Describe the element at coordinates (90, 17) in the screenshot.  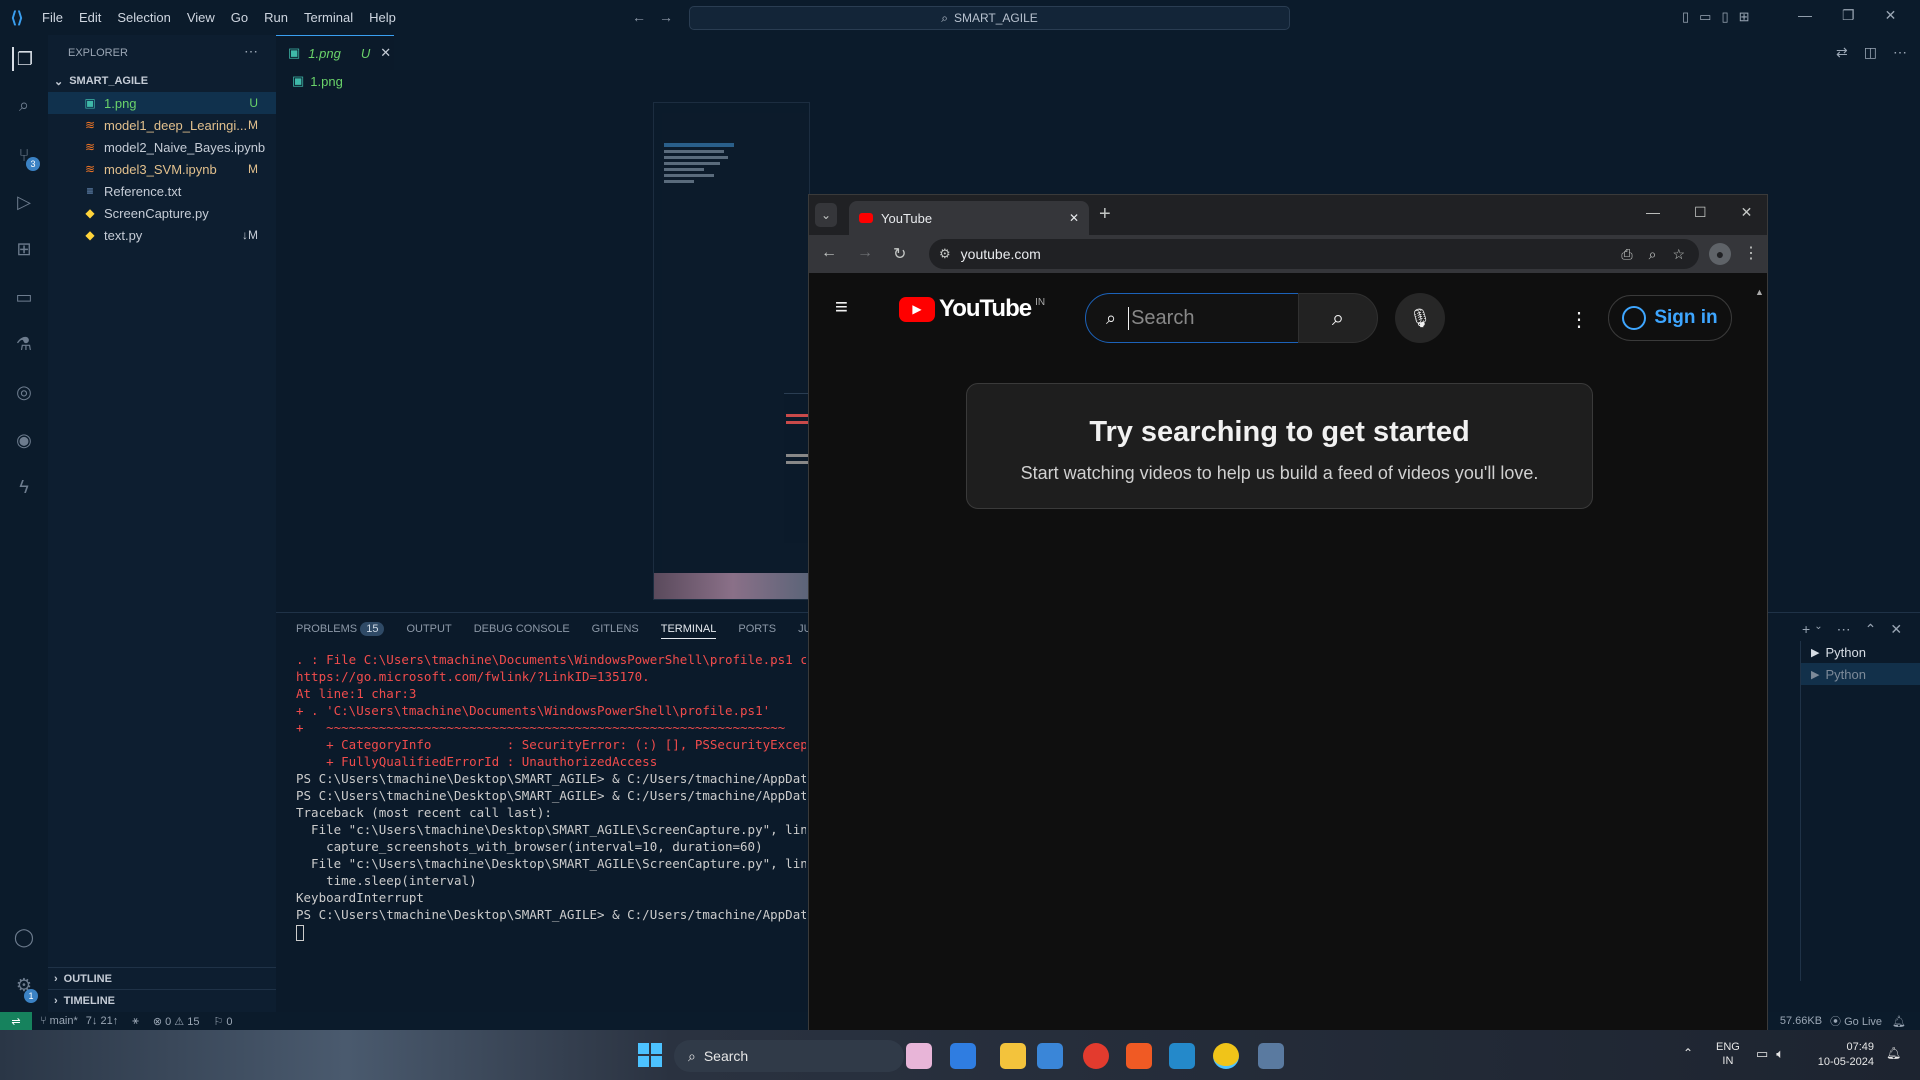
I see `menu-edit: Edit` at that location.